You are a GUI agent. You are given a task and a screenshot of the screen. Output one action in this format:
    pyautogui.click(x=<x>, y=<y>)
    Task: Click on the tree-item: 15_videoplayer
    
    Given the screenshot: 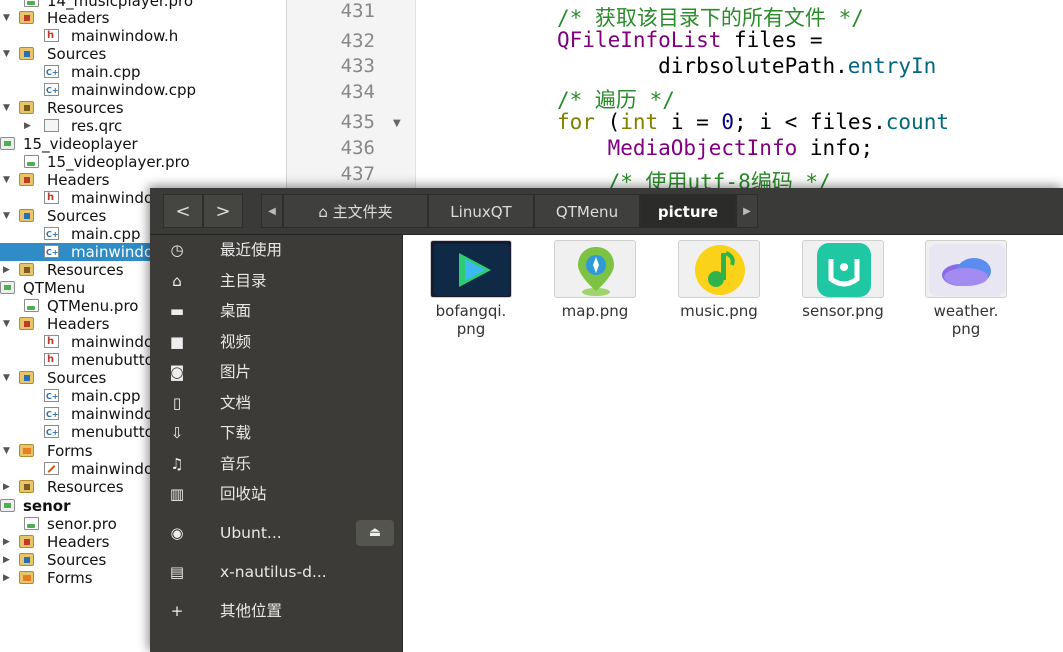 What is the action you would take?
    pyautogui.click(x=143, y=144)
    